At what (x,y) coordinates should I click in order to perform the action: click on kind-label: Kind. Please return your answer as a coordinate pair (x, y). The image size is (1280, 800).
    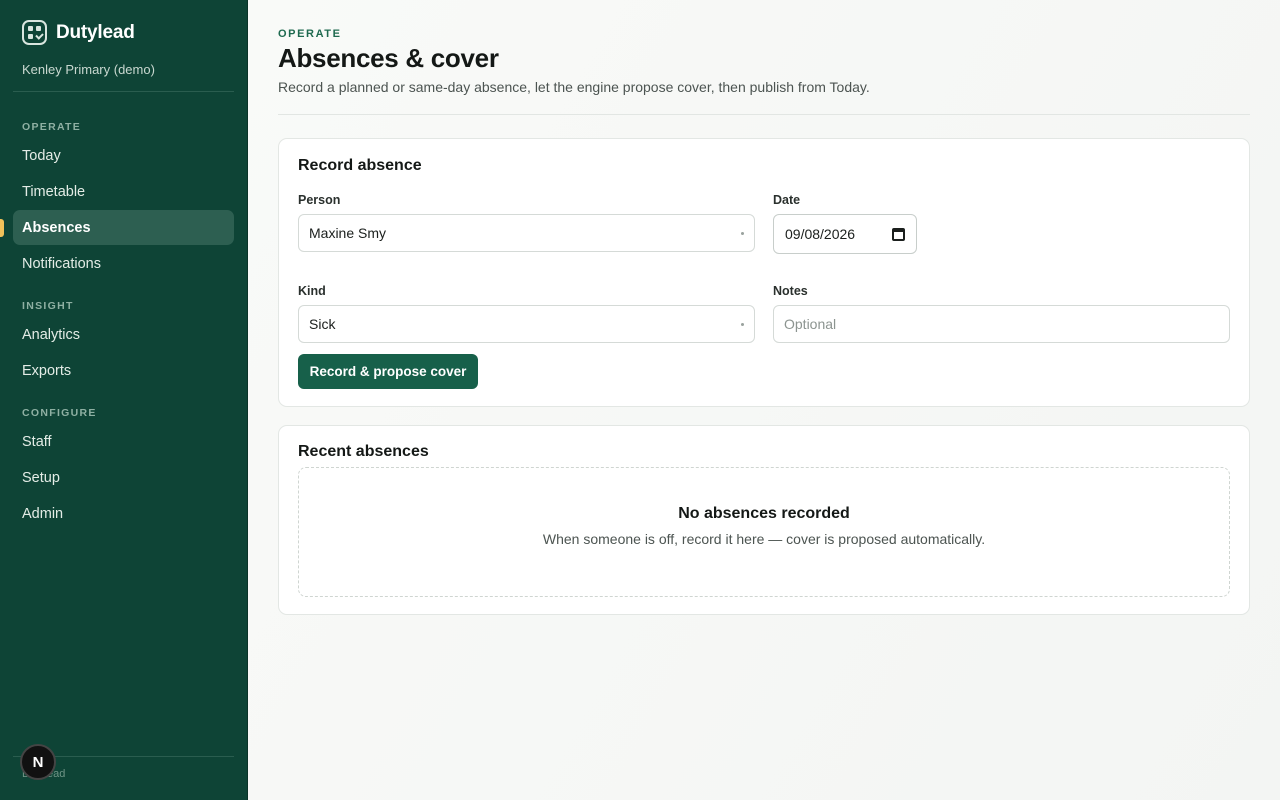
    Looking at the image, I should click on (312, 291).